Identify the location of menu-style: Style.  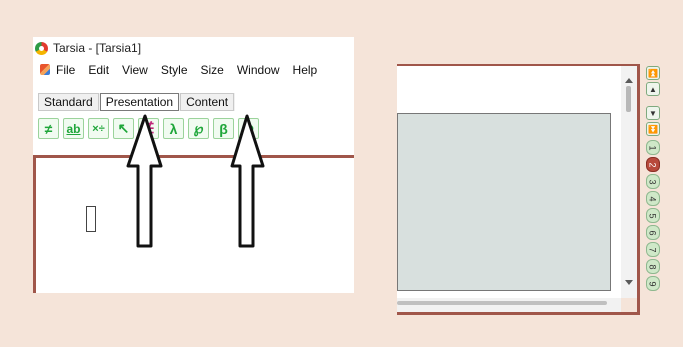
(174, 70).